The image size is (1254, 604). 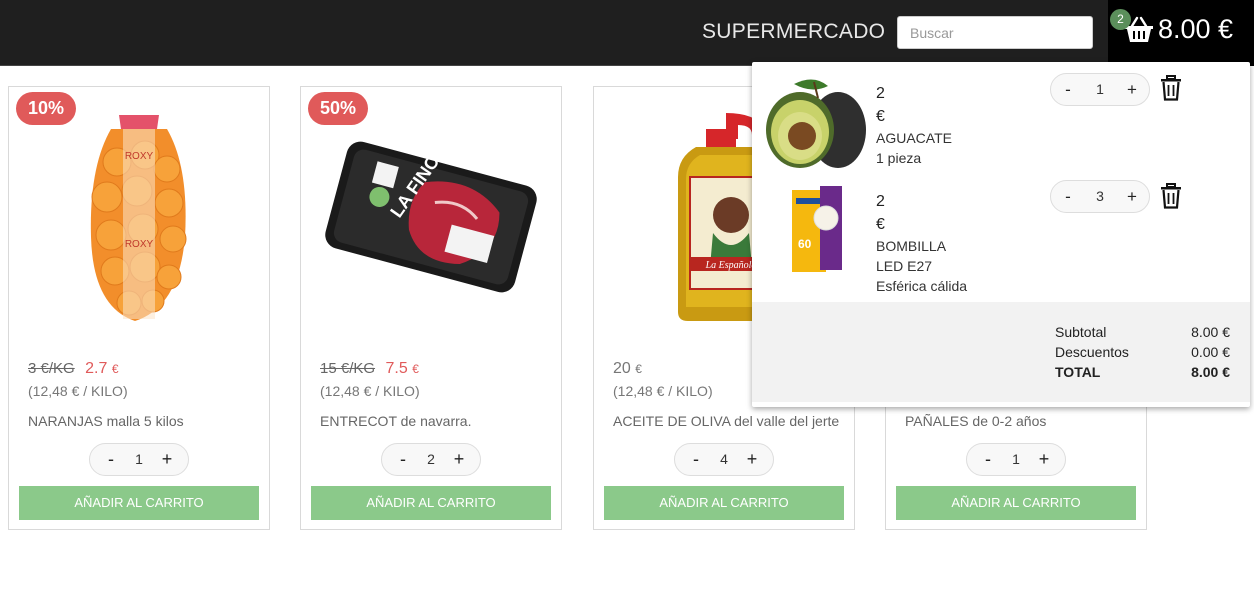 What do you see at coordinates (348, 368) in the screenshot?
I see `old-price: 15 €/KG` at bounding box center [348, 368].